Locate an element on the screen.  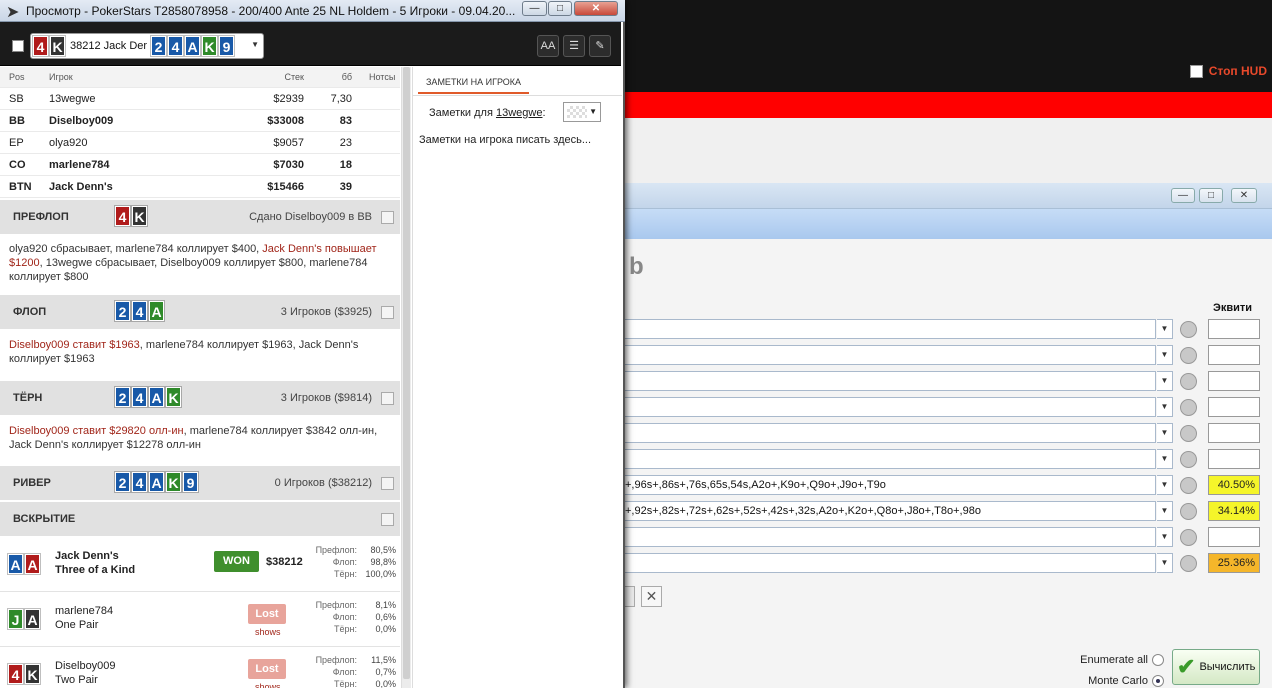
street-cards: 24A is located at coordinates (139, 311).